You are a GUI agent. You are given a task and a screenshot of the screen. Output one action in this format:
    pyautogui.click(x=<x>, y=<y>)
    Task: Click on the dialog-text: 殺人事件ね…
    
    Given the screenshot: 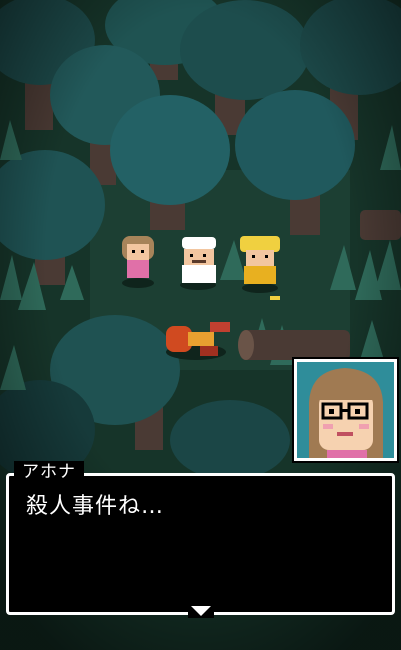 What is the action you would take?
    pyautogui.click(x=95, y=506)
    